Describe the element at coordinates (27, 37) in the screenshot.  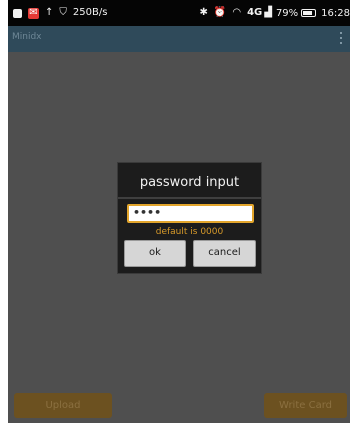
I see `app-title: Minidx` at that location.